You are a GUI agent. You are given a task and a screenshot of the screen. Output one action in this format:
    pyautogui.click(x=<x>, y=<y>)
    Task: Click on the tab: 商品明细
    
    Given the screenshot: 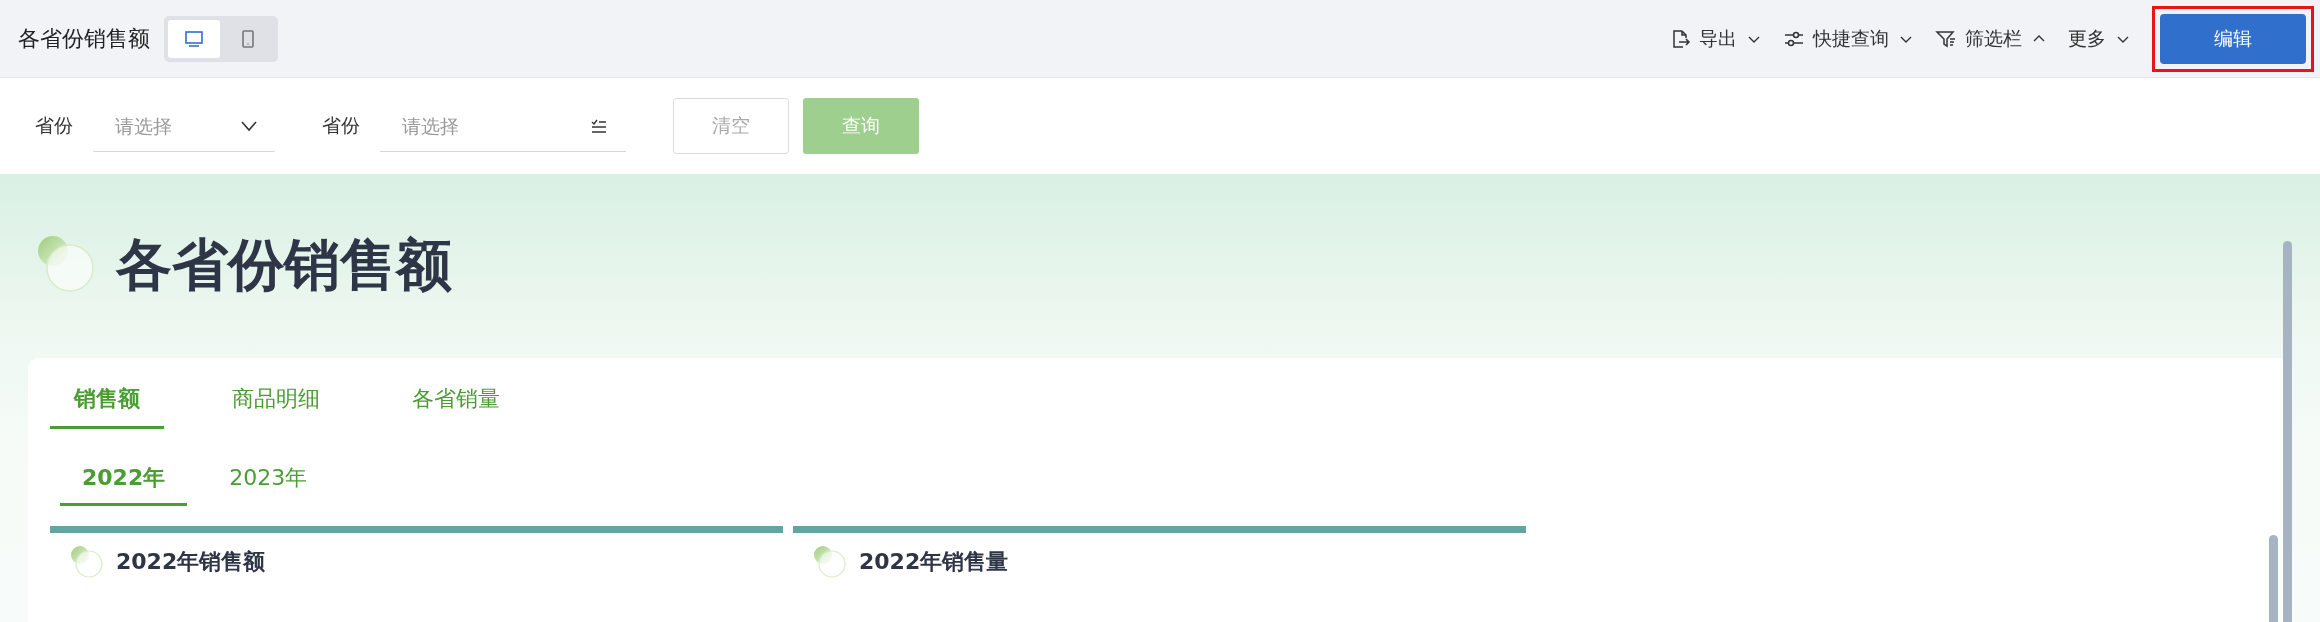 What is the action you would take?
    pyautogui.click(x=276, y=400)
    